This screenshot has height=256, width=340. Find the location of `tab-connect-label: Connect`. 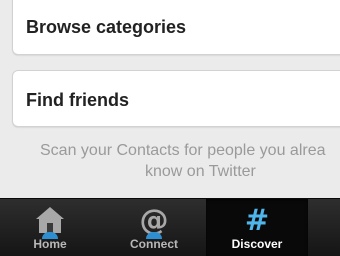

tab-connect-label: Connect is located at coordinates (154, 244).